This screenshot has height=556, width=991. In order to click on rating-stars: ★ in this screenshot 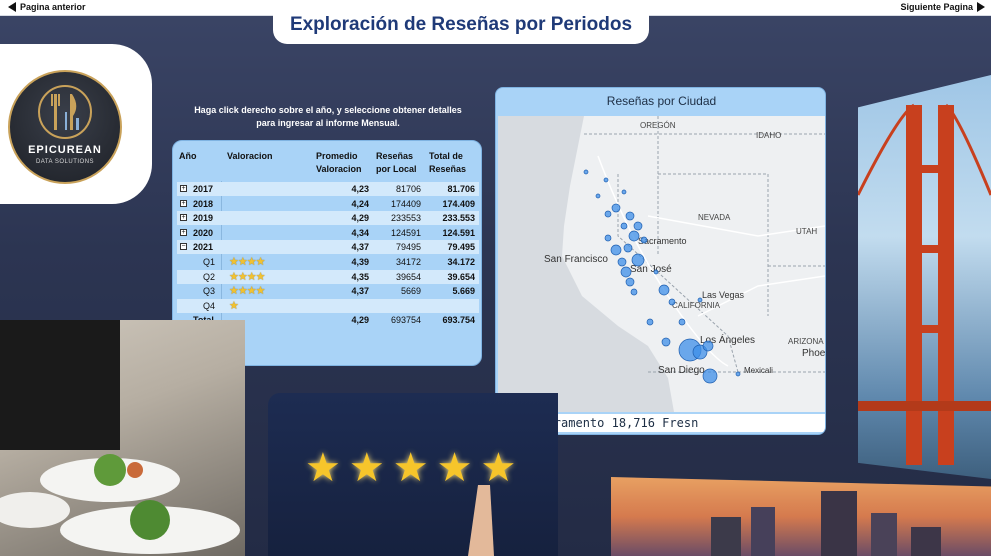, I will do `click(234, 305)`.